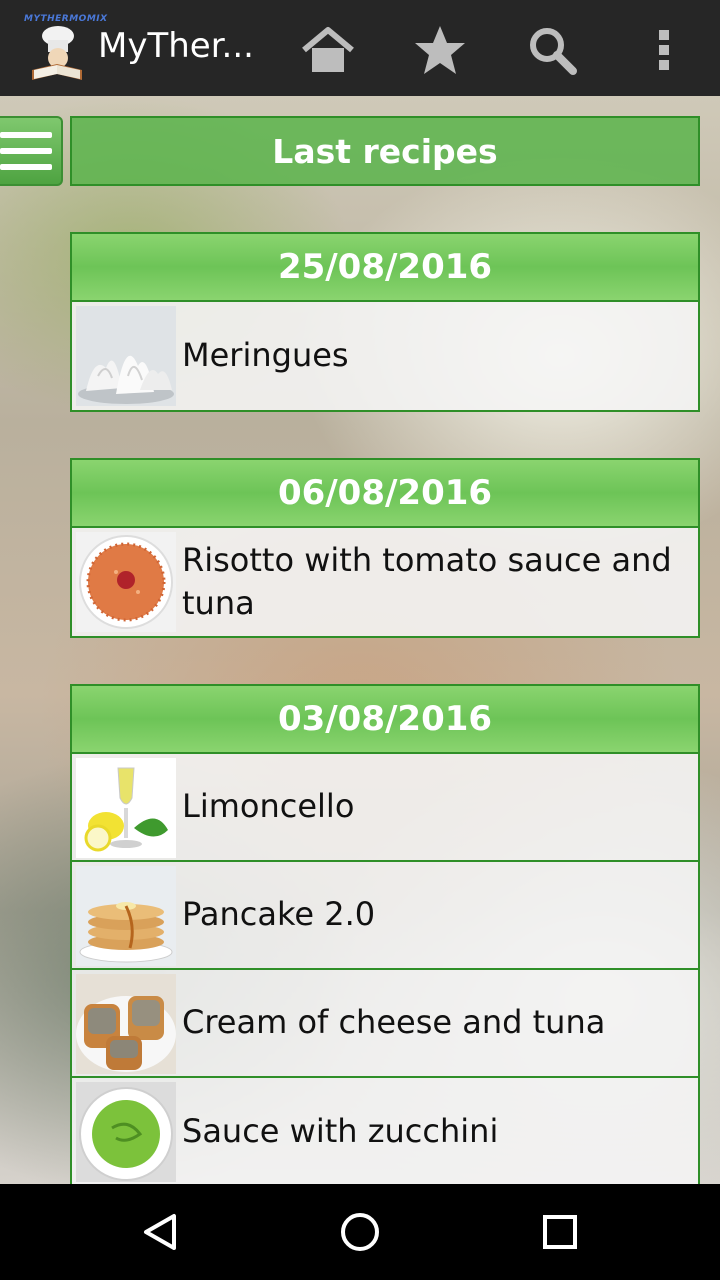  What do you see at coordinates (427, 581) in the screenshot?
I see `recipe-title: Risotto with tomato sauce and tuna` at bounding box center [427, 581].